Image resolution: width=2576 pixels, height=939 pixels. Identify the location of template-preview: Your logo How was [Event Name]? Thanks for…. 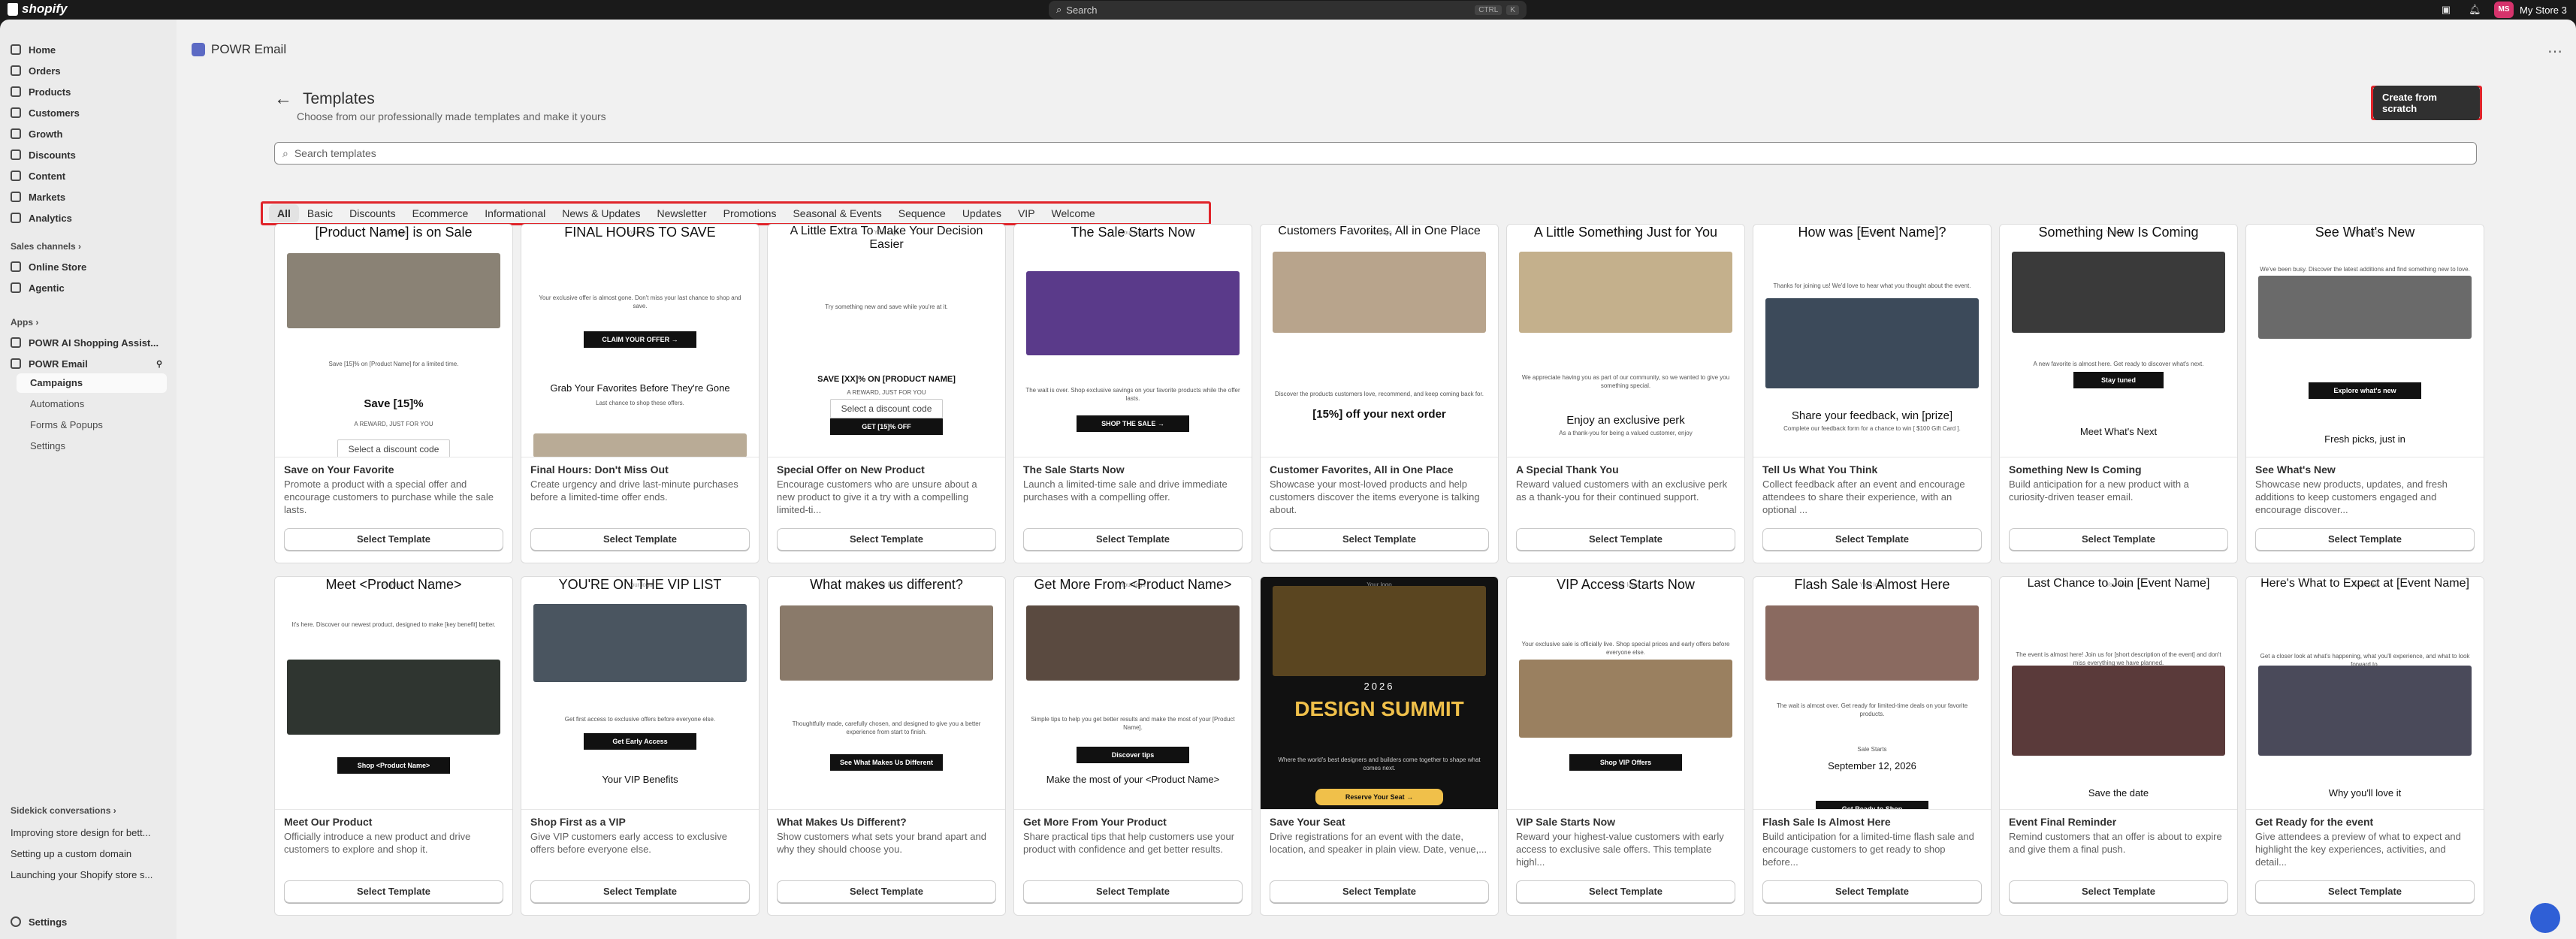
(1872, 341).